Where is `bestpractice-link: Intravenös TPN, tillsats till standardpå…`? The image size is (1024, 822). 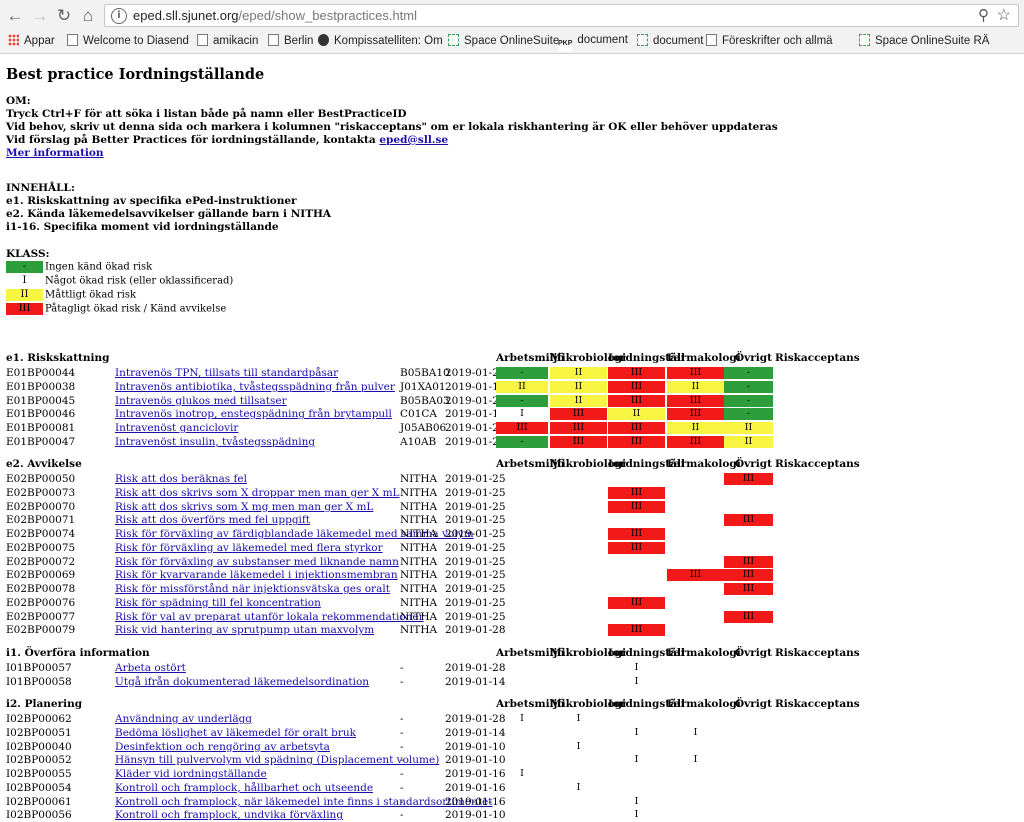
bestpractice-link: Intravenös TPN, tillsats till standardpå… is located at coordinates (226, 373).